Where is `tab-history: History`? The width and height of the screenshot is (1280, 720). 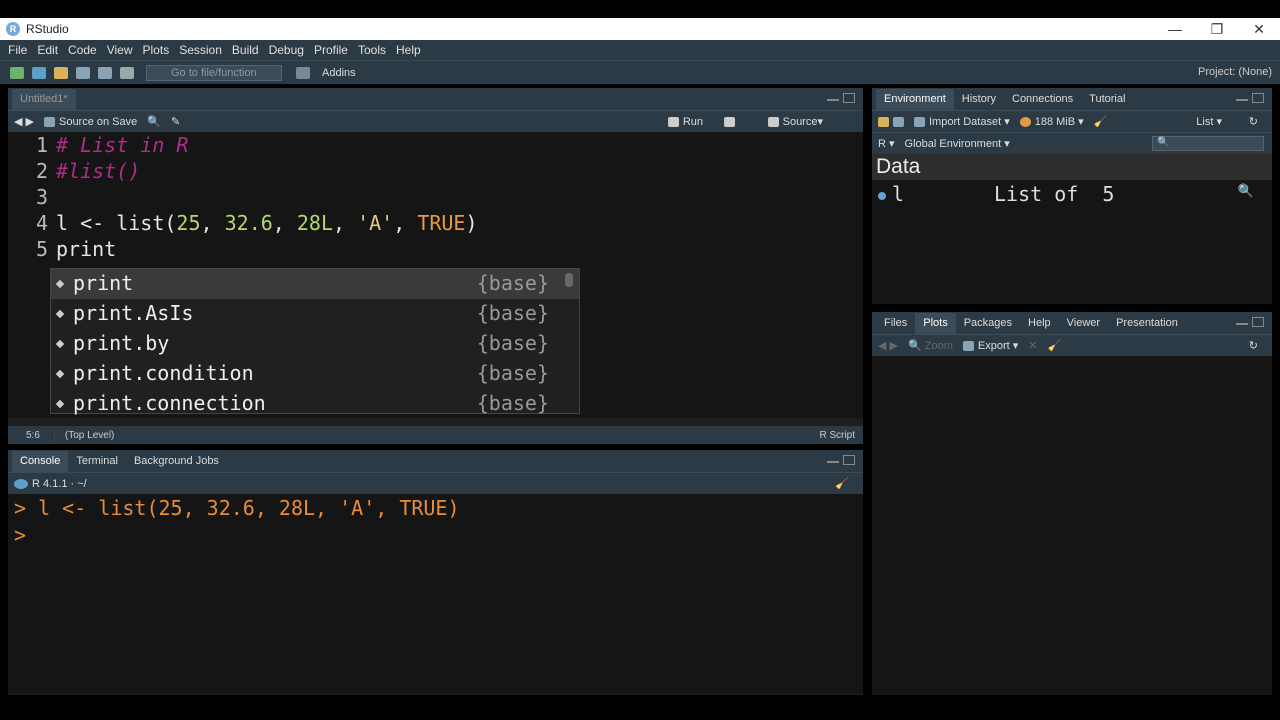
tab-history: History is located at coordinates (979, 99).